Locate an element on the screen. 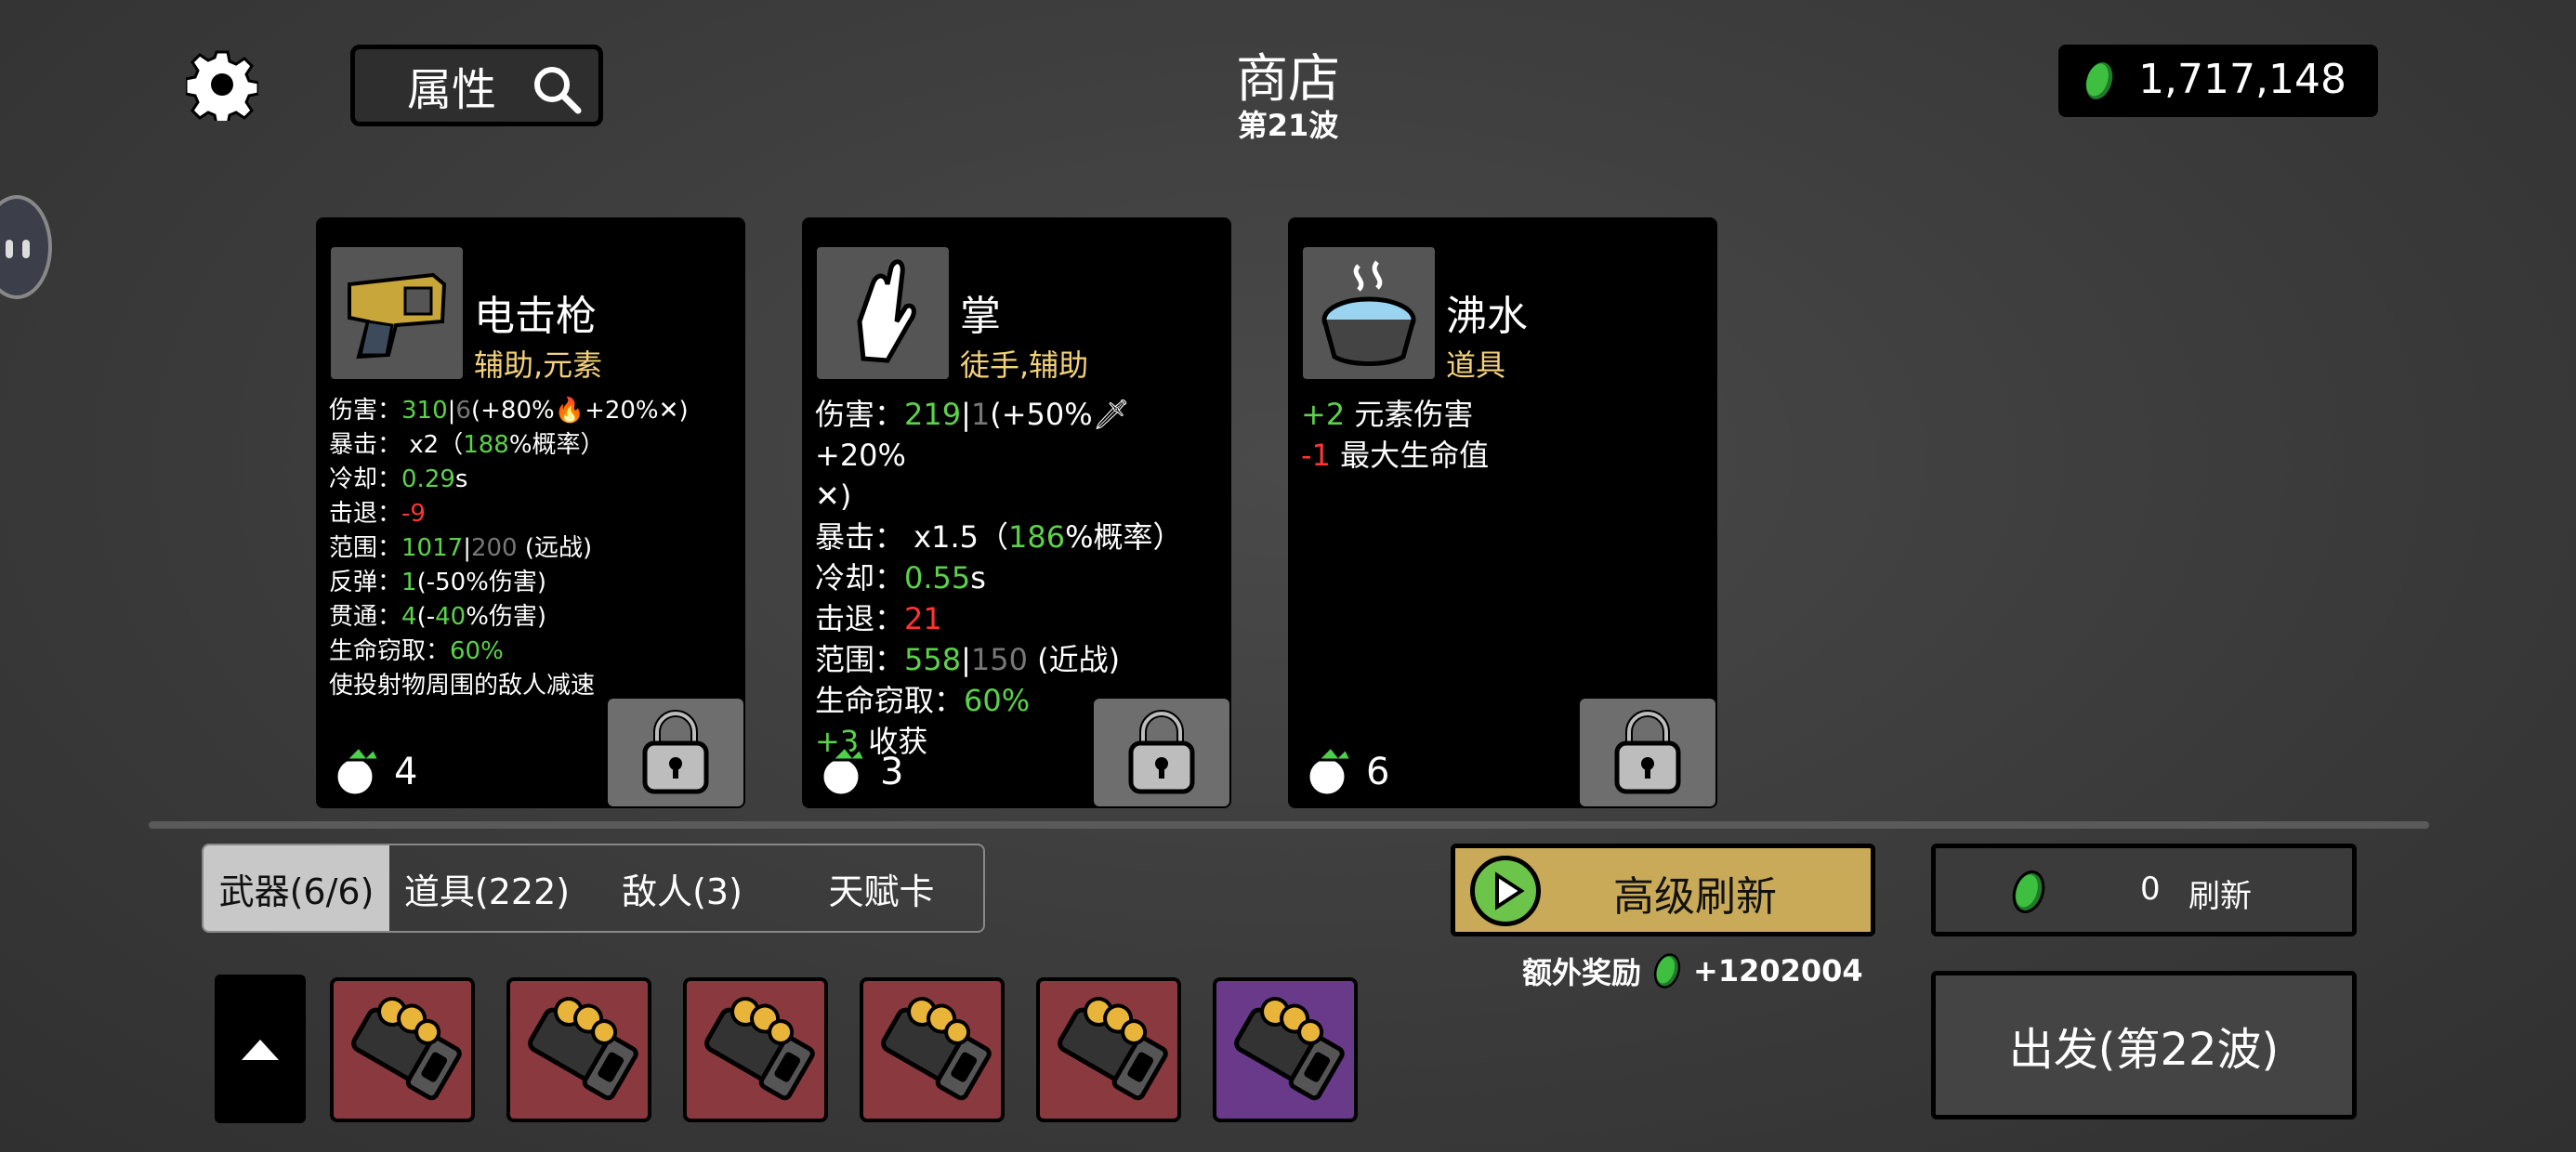  stat-segment: 21 is located at coordinates (923, 618).